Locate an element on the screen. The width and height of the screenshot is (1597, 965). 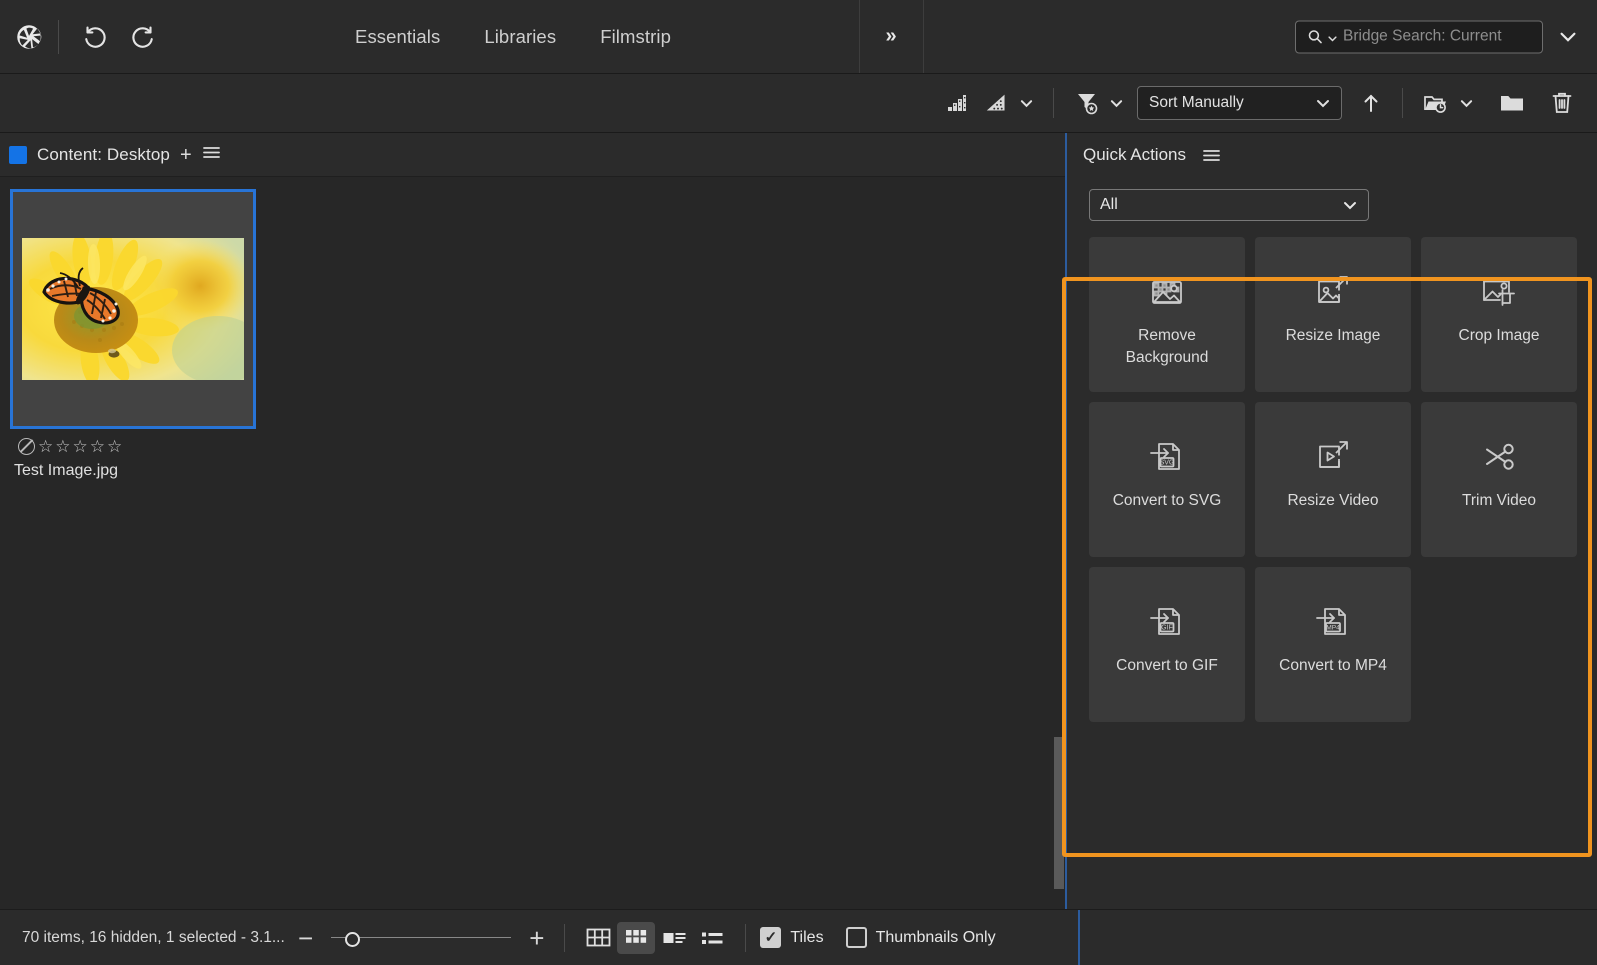
slider-knob is located at coordinates (353, 939).